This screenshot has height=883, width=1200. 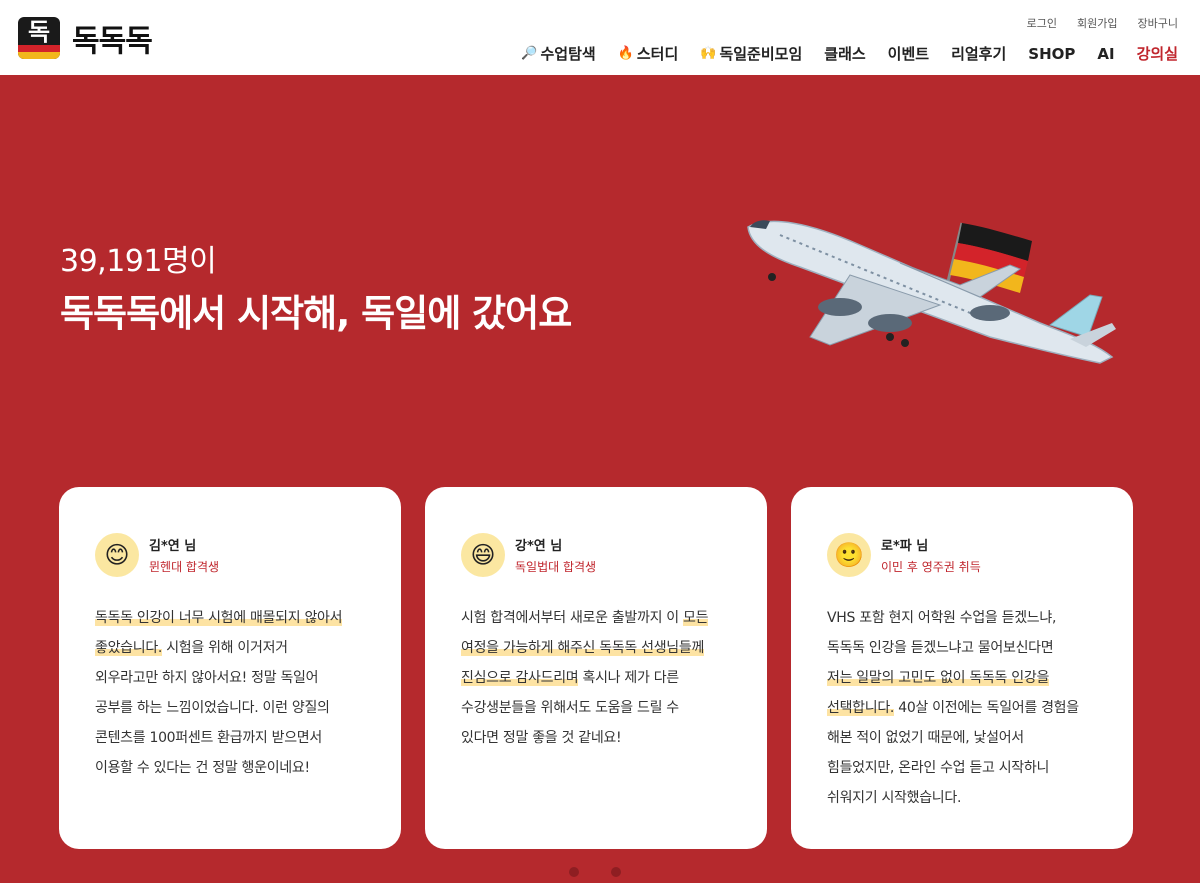 I want to click on raised-hands-icon: 🙌, so click(x=708, y=53).